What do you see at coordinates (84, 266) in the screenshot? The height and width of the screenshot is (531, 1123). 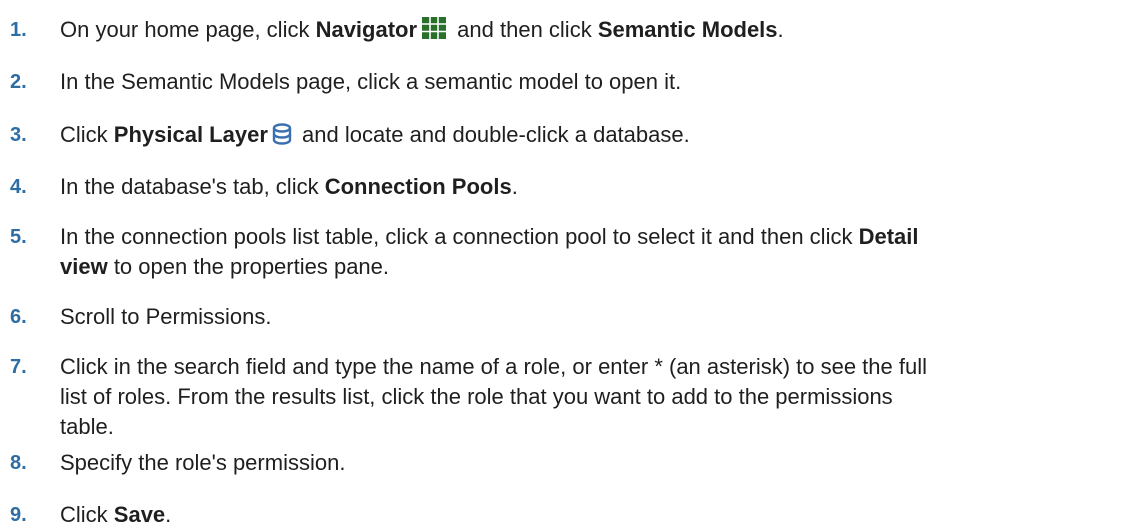 I see `view-label: view` at bounding box center [84, 266].